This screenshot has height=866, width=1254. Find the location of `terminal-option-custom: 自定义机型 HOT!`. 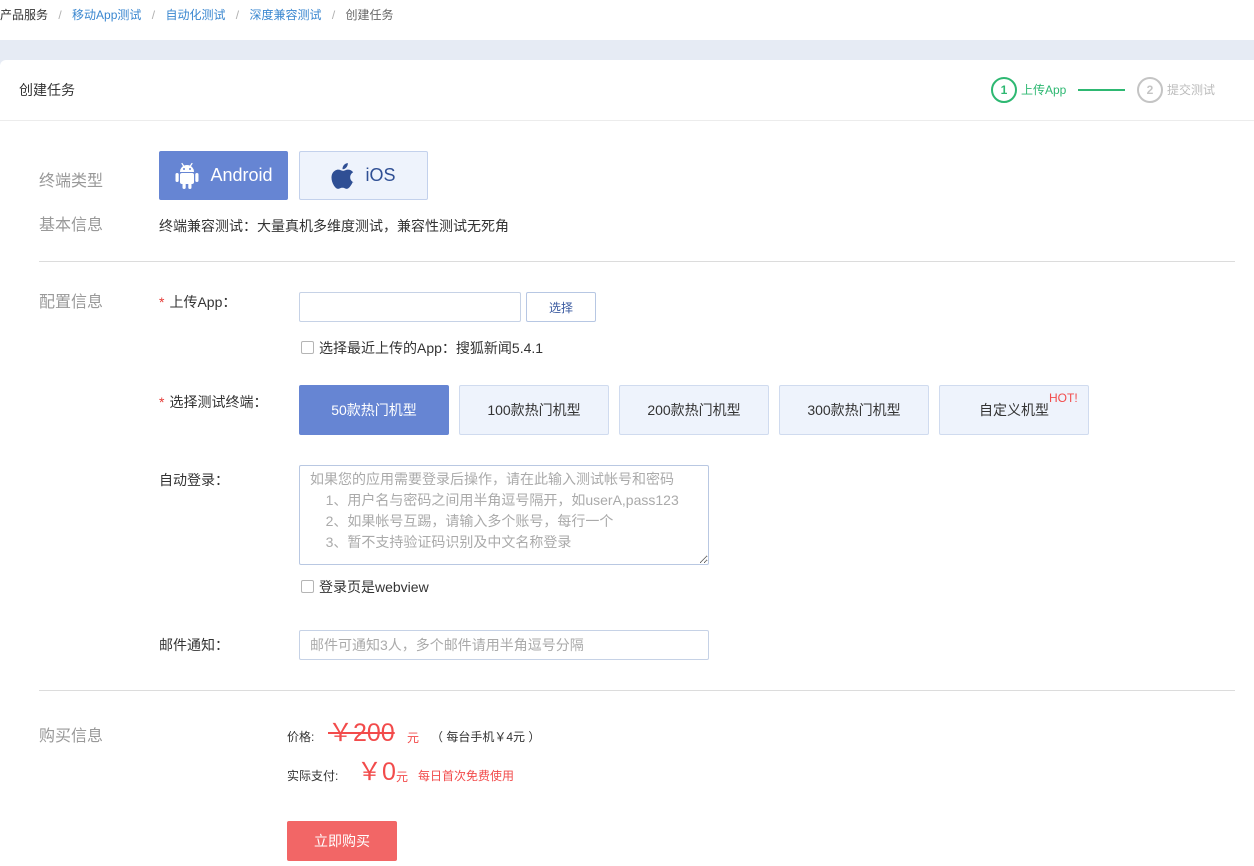

terminal-option-custom: 自定义机型 HOT! is located at coordinates (1014, 410).